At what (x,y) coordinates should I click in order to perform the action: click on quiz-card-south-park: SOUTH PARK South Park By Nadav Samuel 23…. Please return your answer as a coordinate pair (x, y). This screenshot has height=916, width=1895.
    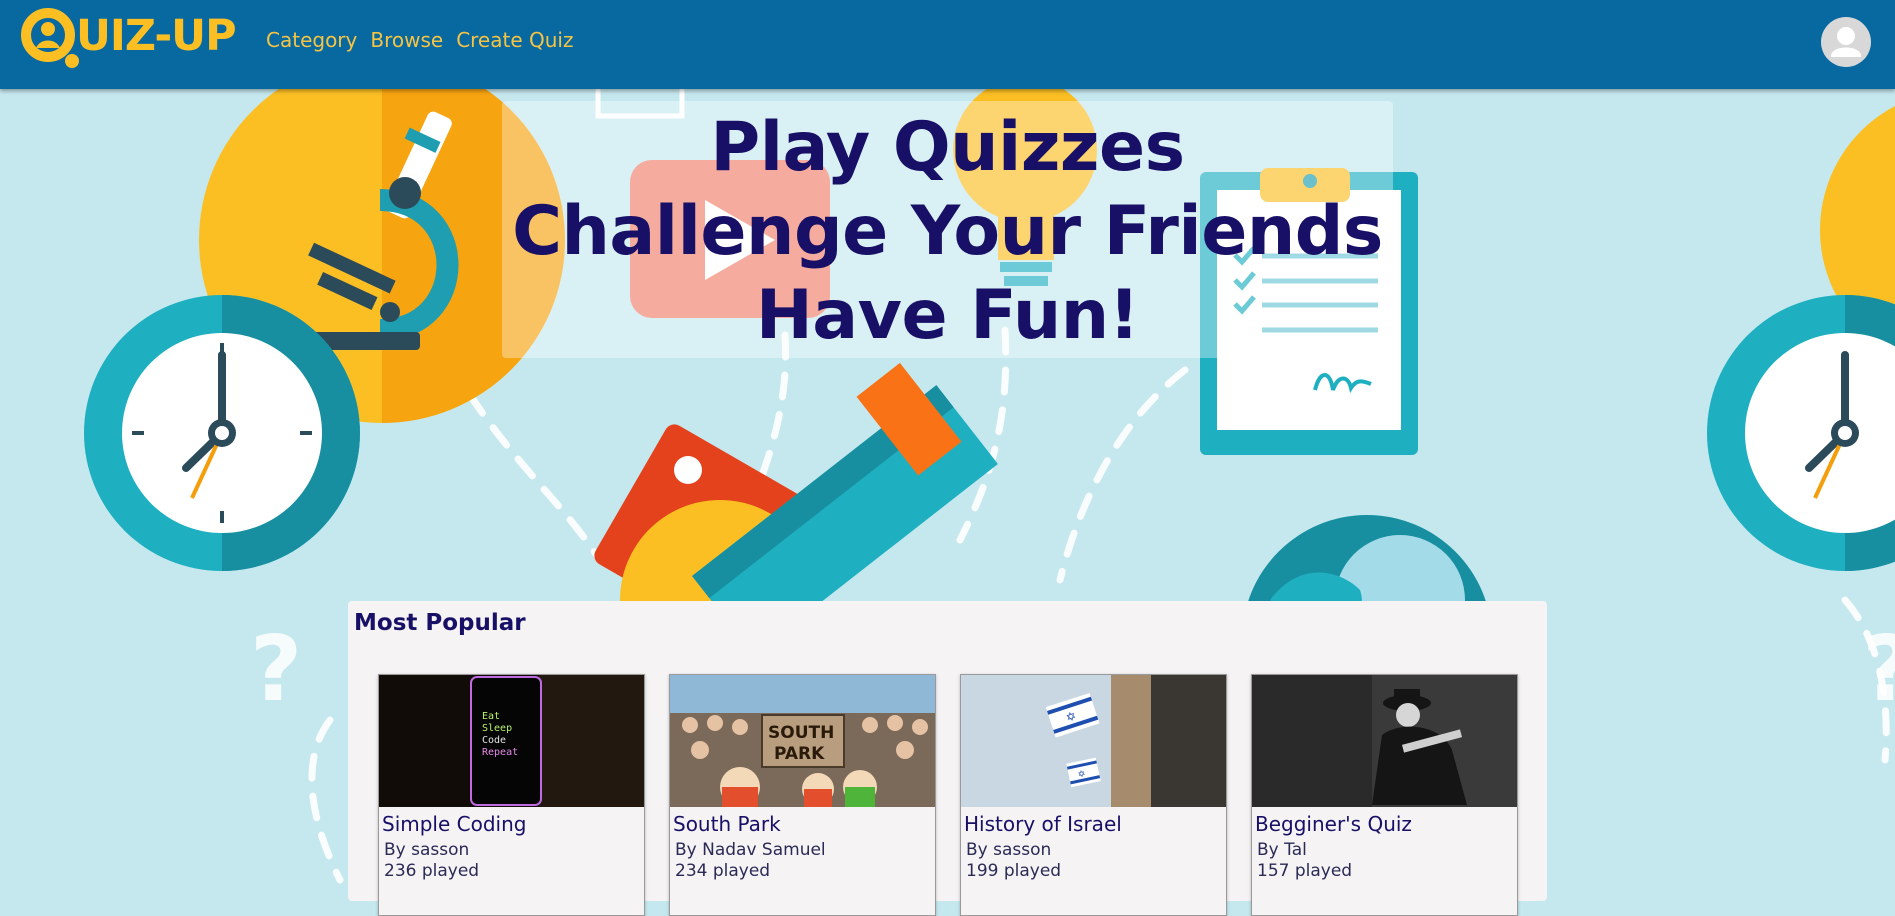
    Looking at the image, I should click on (802, 795).